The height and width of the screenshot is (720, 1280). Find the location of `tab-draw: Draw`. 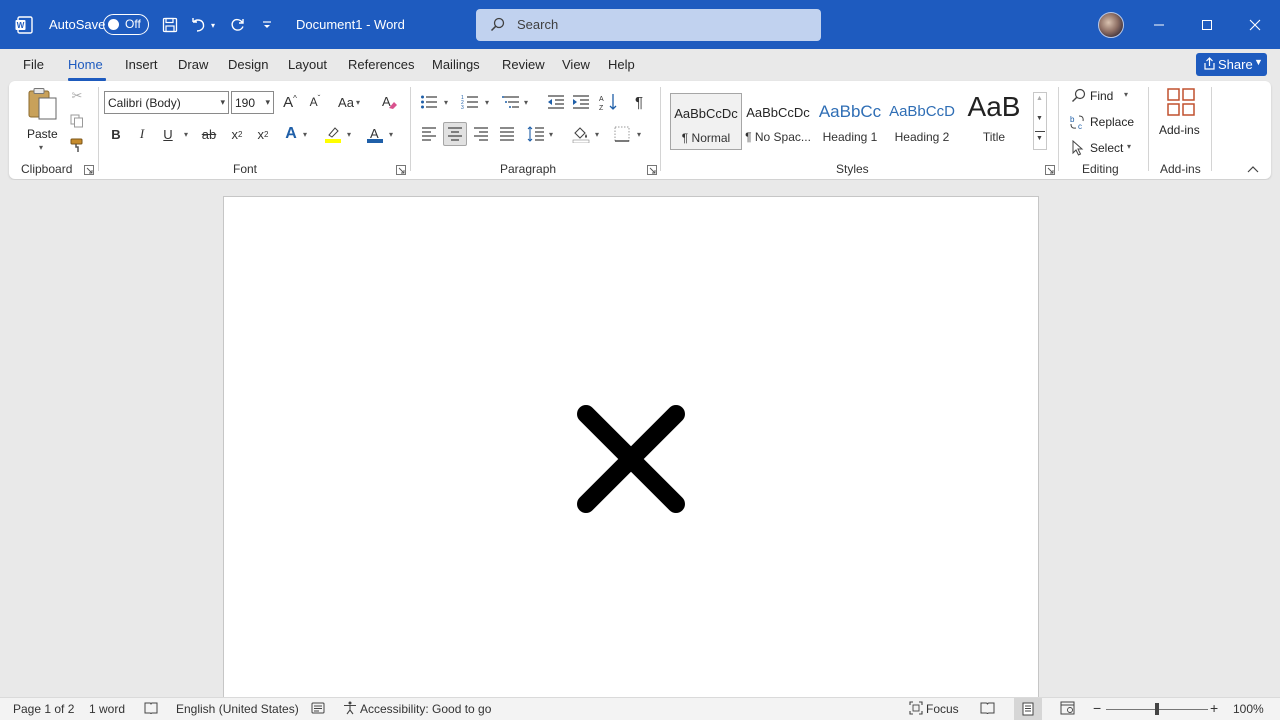

tab-draw: Draw is located at coordinates (193, 64).